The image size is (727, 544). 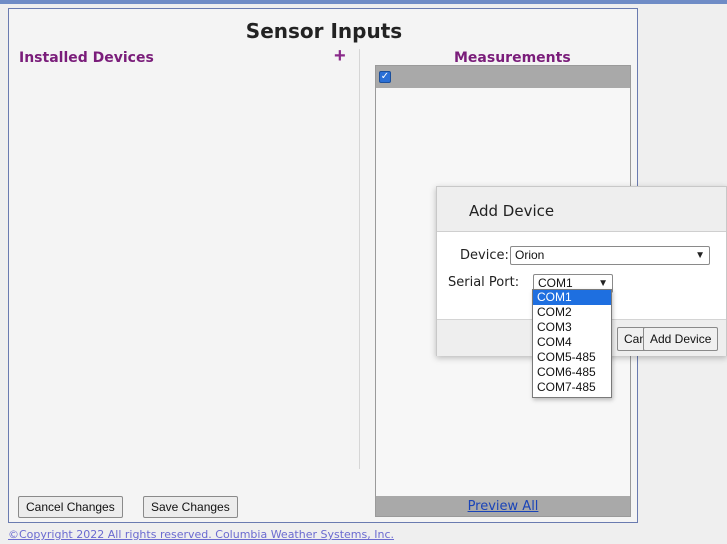 What do you see at coordinates (512, 211) in the screenshot?
I see `dialog-title: Add Device` at bounding box center [512, 211].